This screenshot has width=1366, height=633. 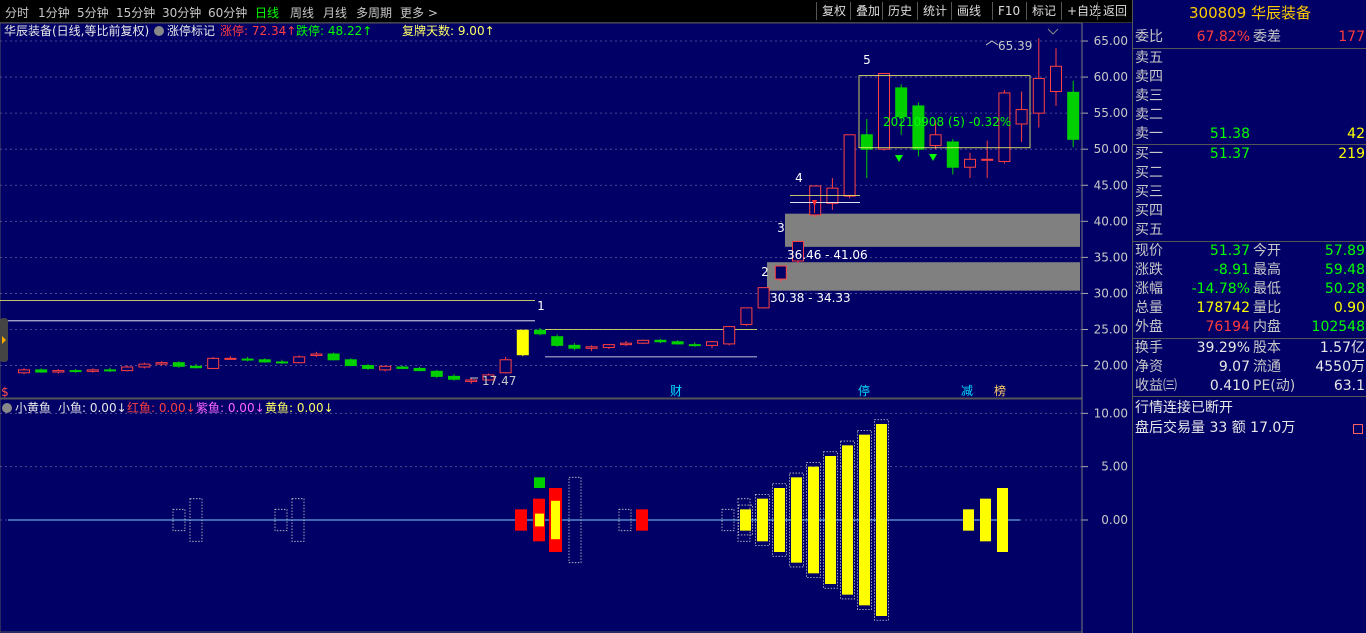 I want to click on y-tick-label: 65.00, so click(x=1111, y=41).